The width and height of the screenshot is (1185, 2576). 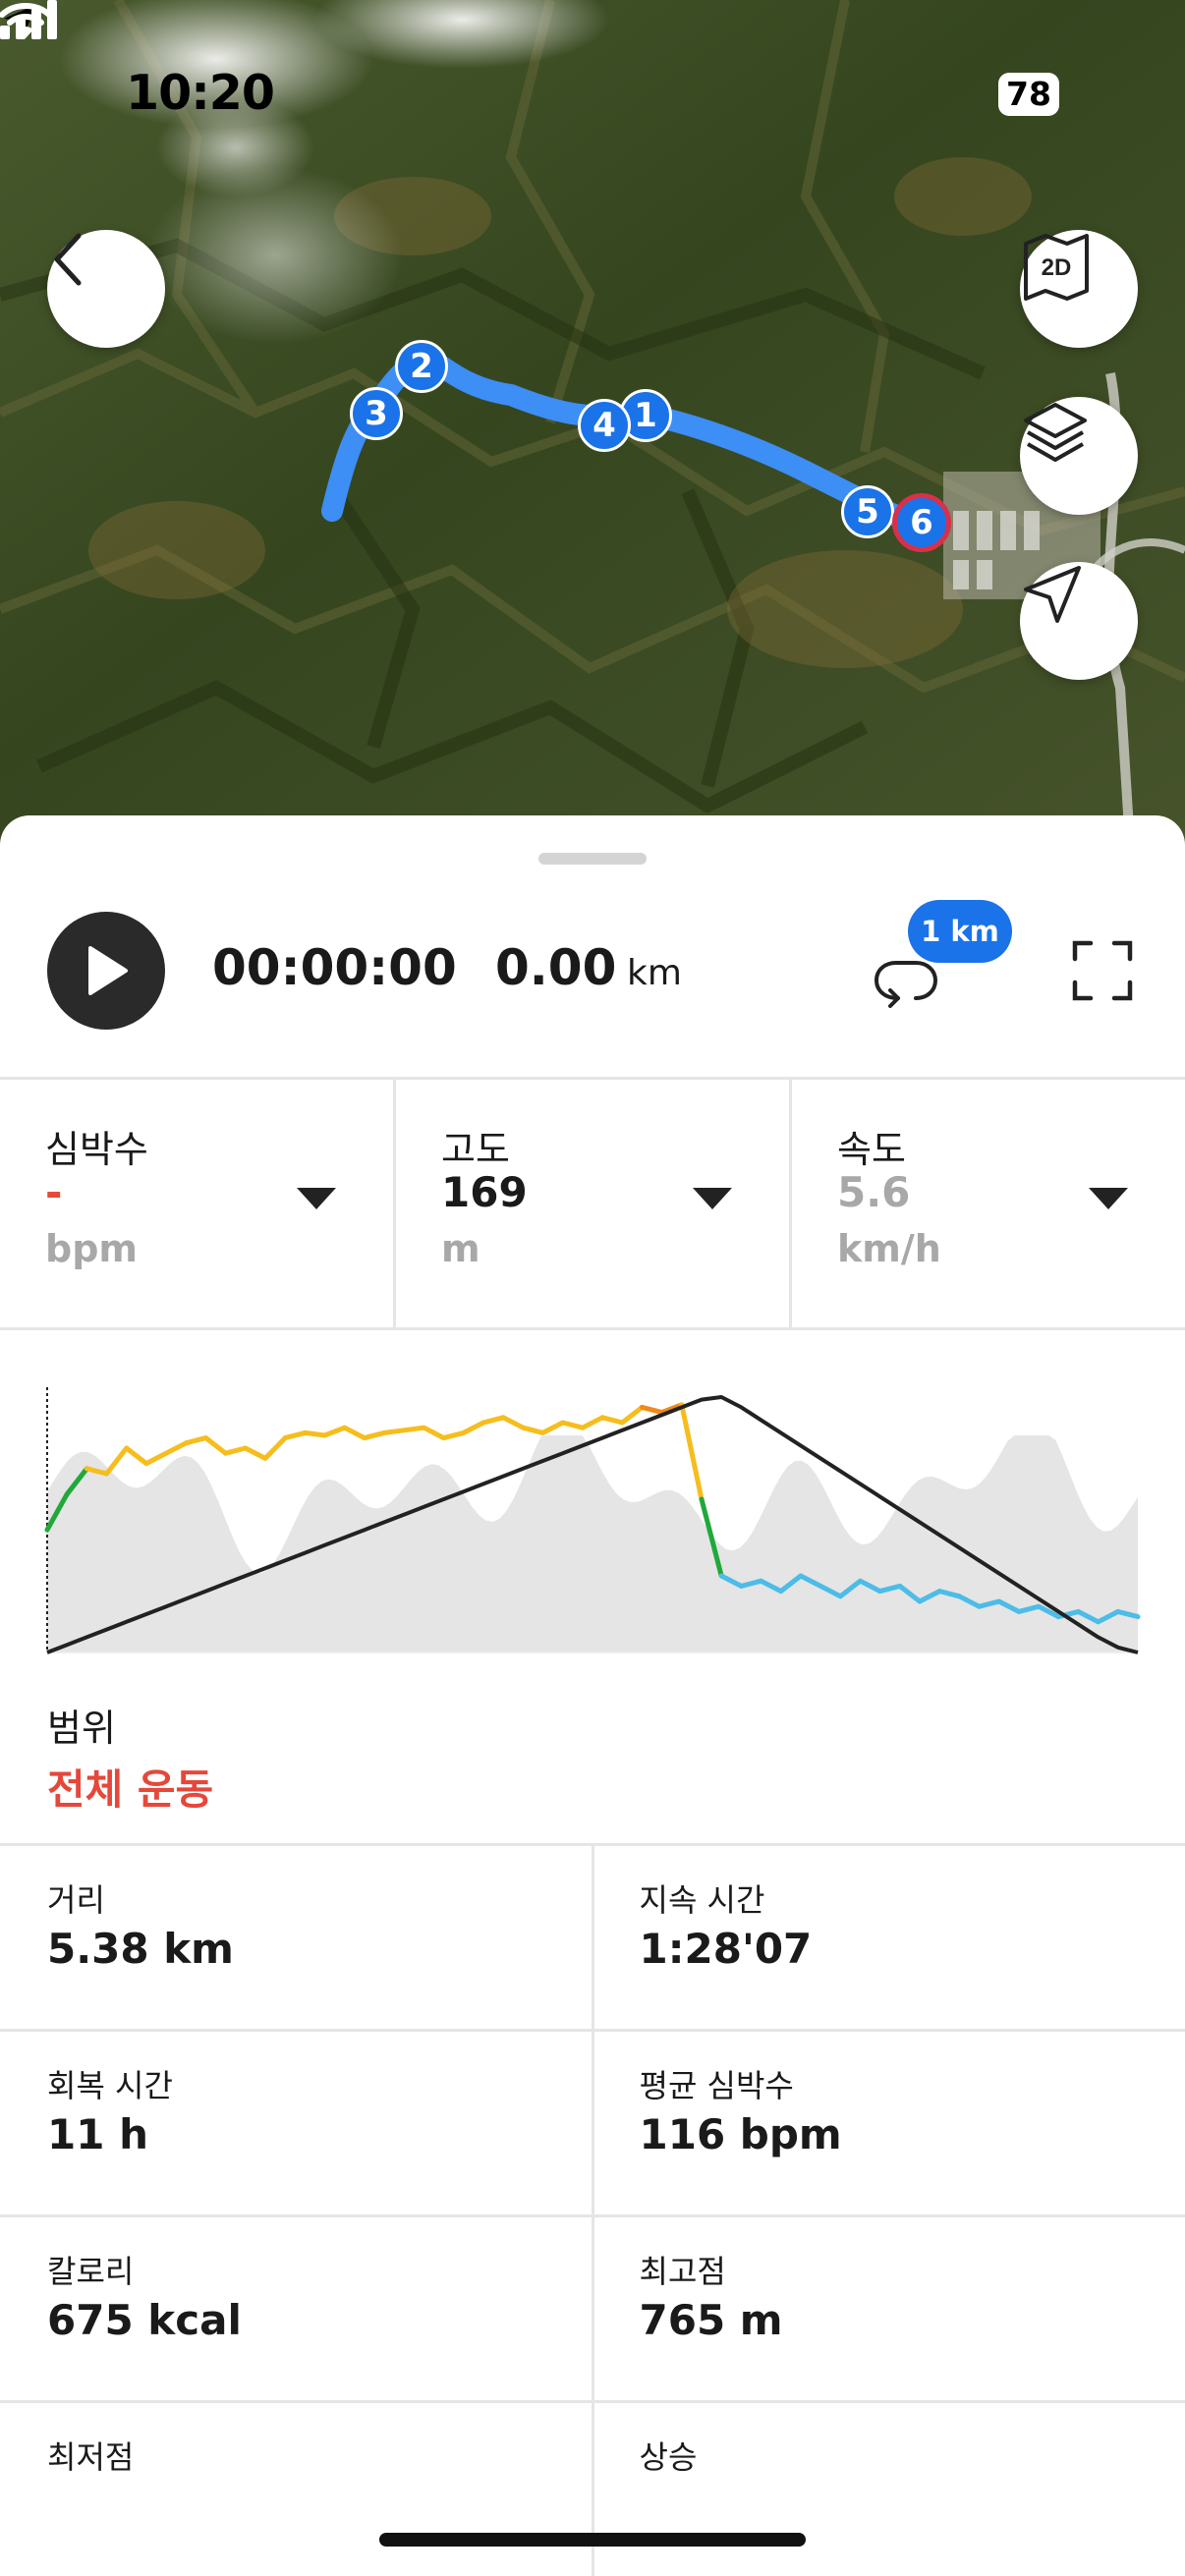 What do you see at coordinates (668, 2457) in the screenshot?
I see `stat-label: 상승` at bounding box center [668, 2457].